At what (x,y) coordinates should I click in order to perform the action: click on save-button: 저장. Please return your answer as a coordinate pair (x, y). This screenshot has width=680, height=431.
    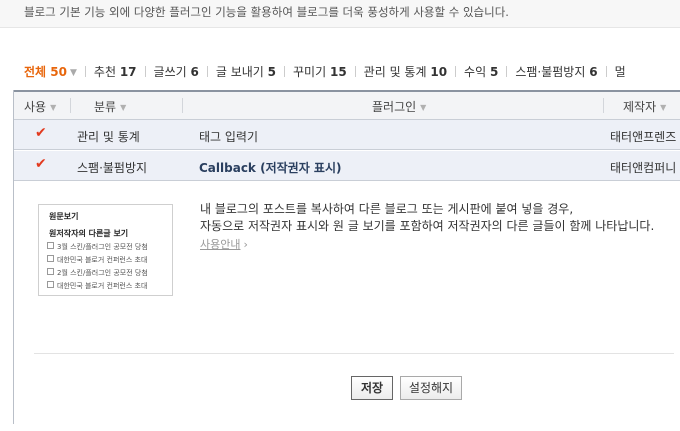
    Looking at the image, I should click on (372, 388).